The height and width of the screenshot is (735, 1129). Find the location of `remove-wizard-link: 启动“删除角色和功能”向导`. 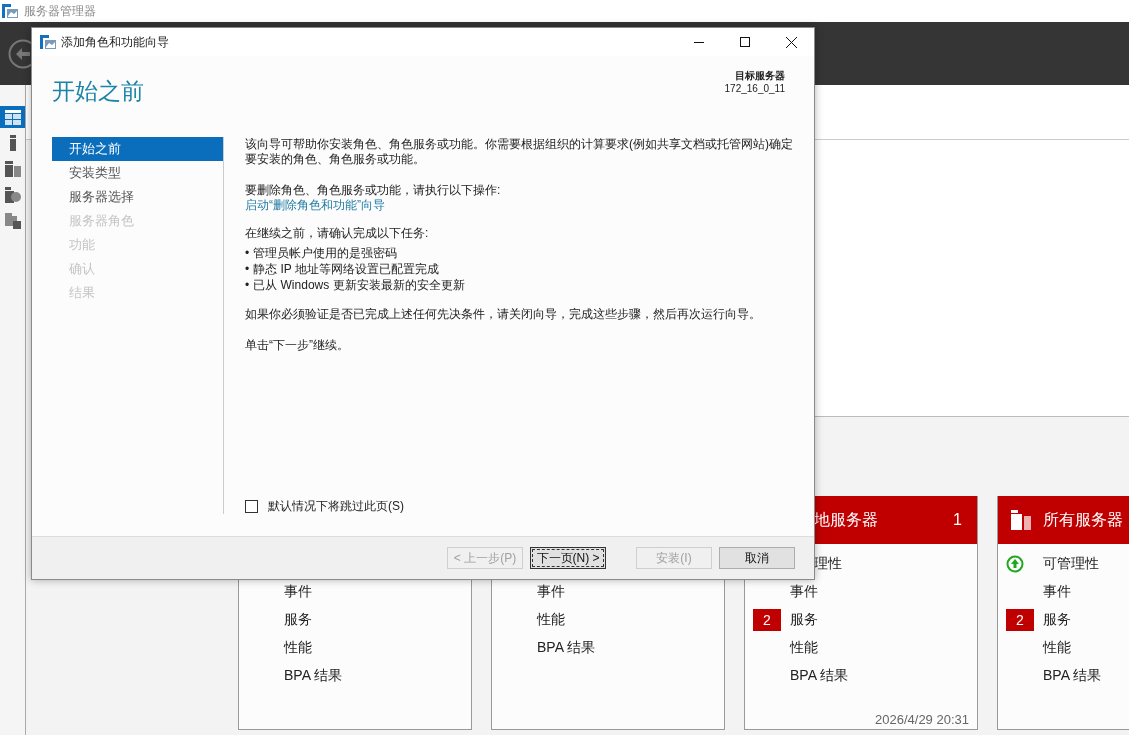

remove-wizard-link: 启动“删除角色和功能”向导 is located at coordinates (315, 205).